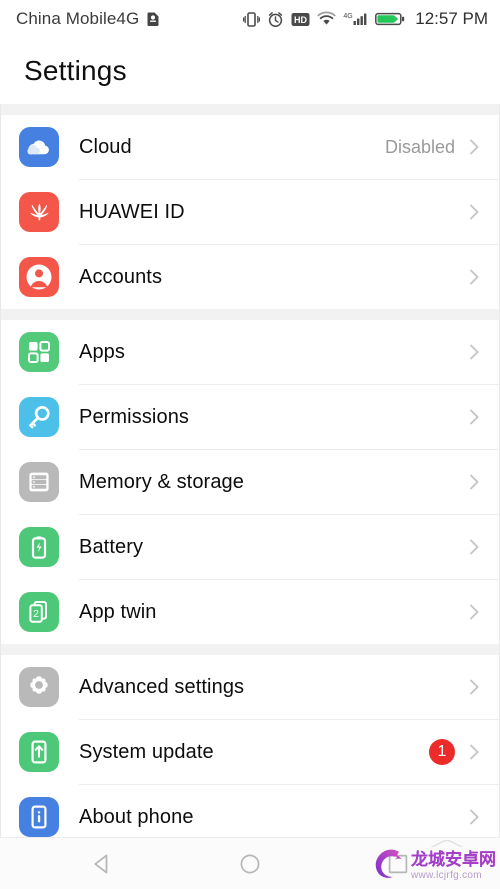 The image size is (500, 889). What do you see at coordinates (348, 16) in the screenshot?
I see `svg-text: 4G` at bounding box center [348, 16].